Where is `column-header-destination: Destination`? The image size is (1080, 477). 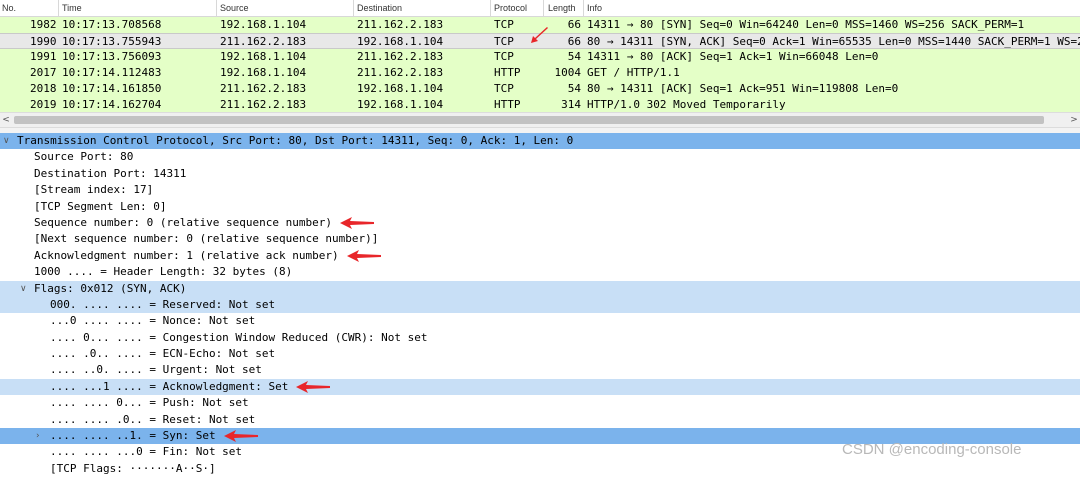
column-header-destination: Destination is located at coordinates (379, 8).